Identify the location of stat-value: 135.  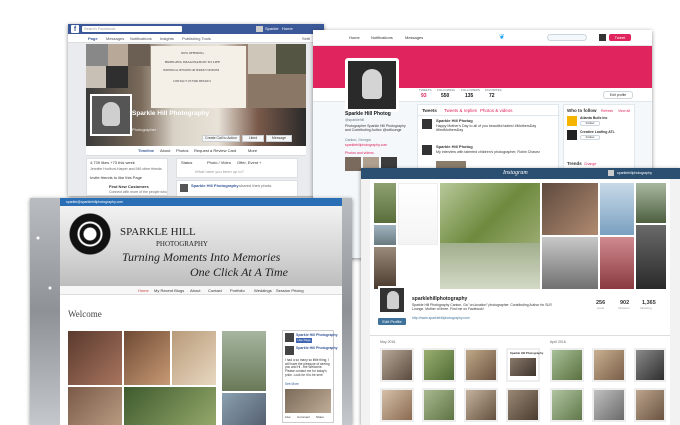
(469, 96).